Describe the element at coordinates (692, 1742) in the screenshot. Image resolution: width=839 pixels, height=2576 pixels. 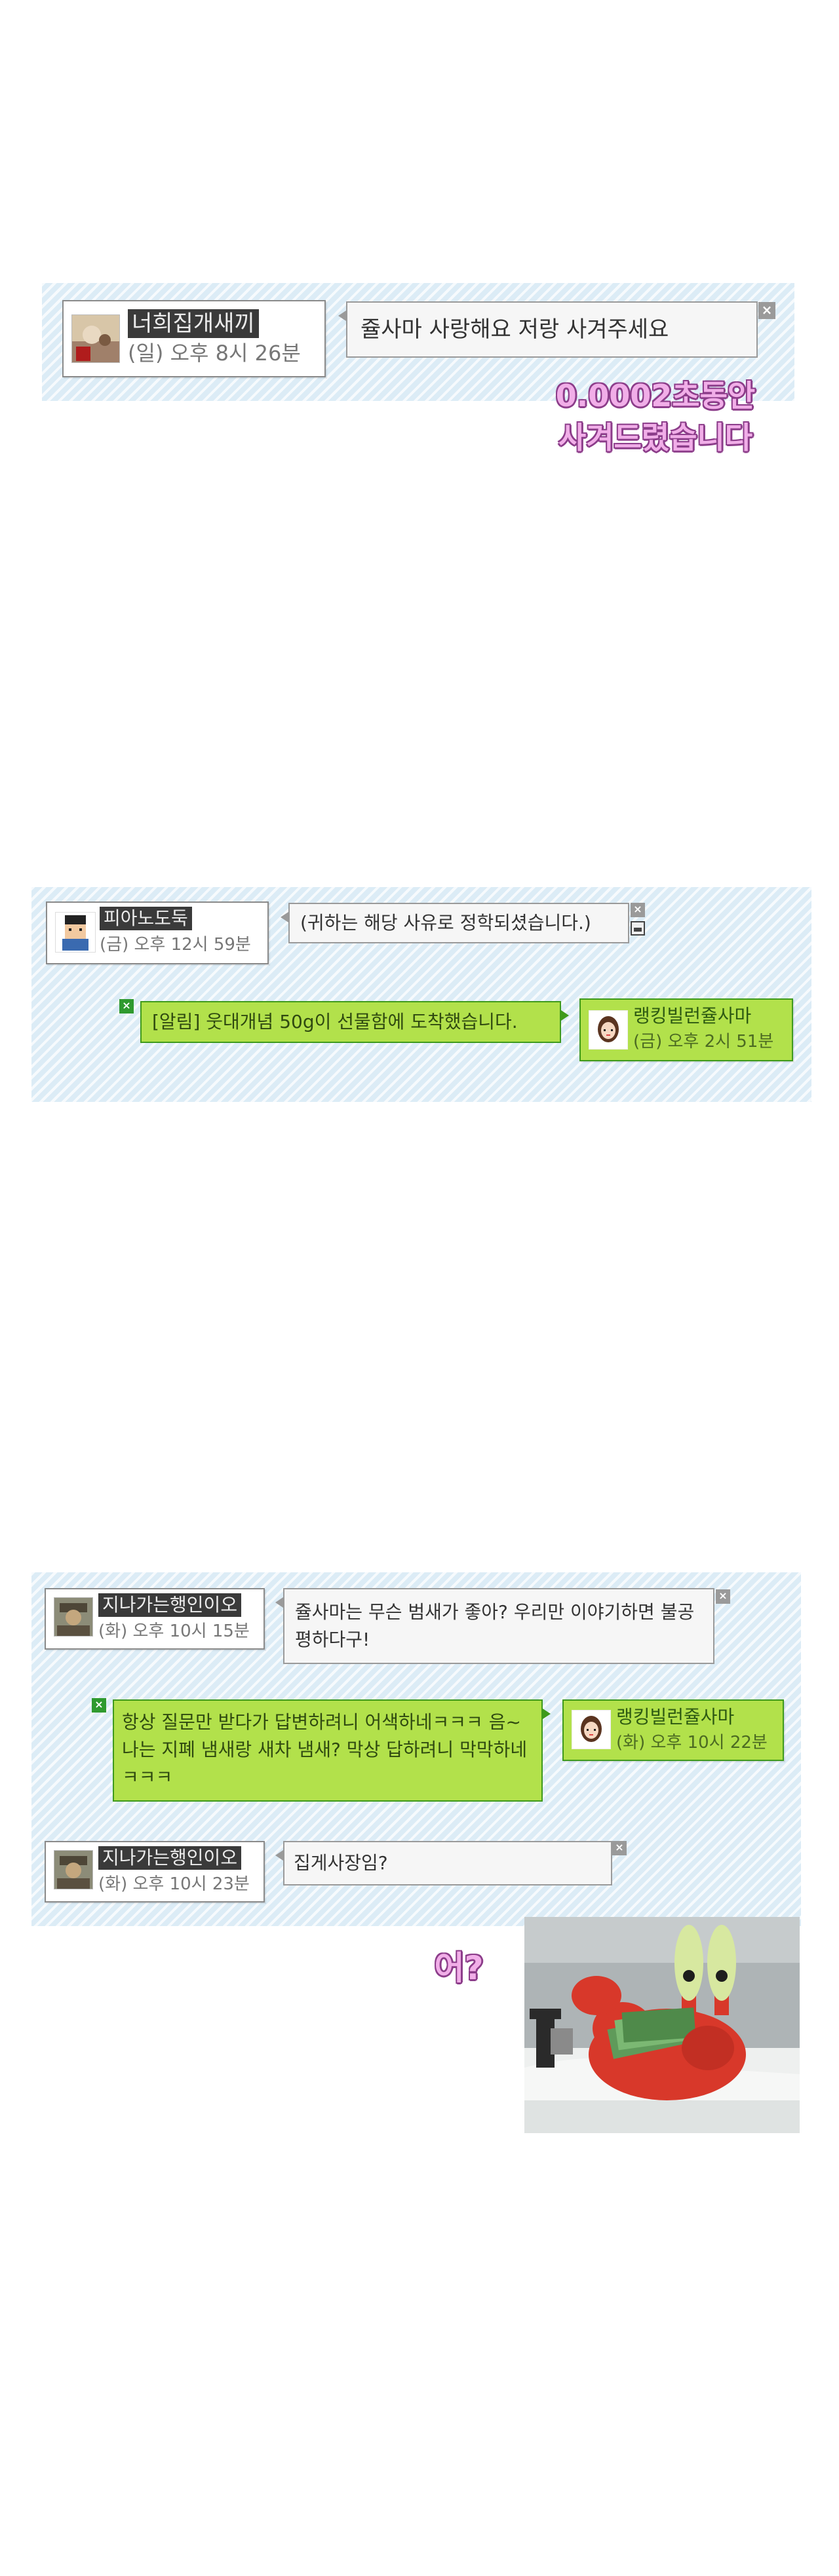
I see `reply-timestamp: (화) 오후 10시 22분` at that location.